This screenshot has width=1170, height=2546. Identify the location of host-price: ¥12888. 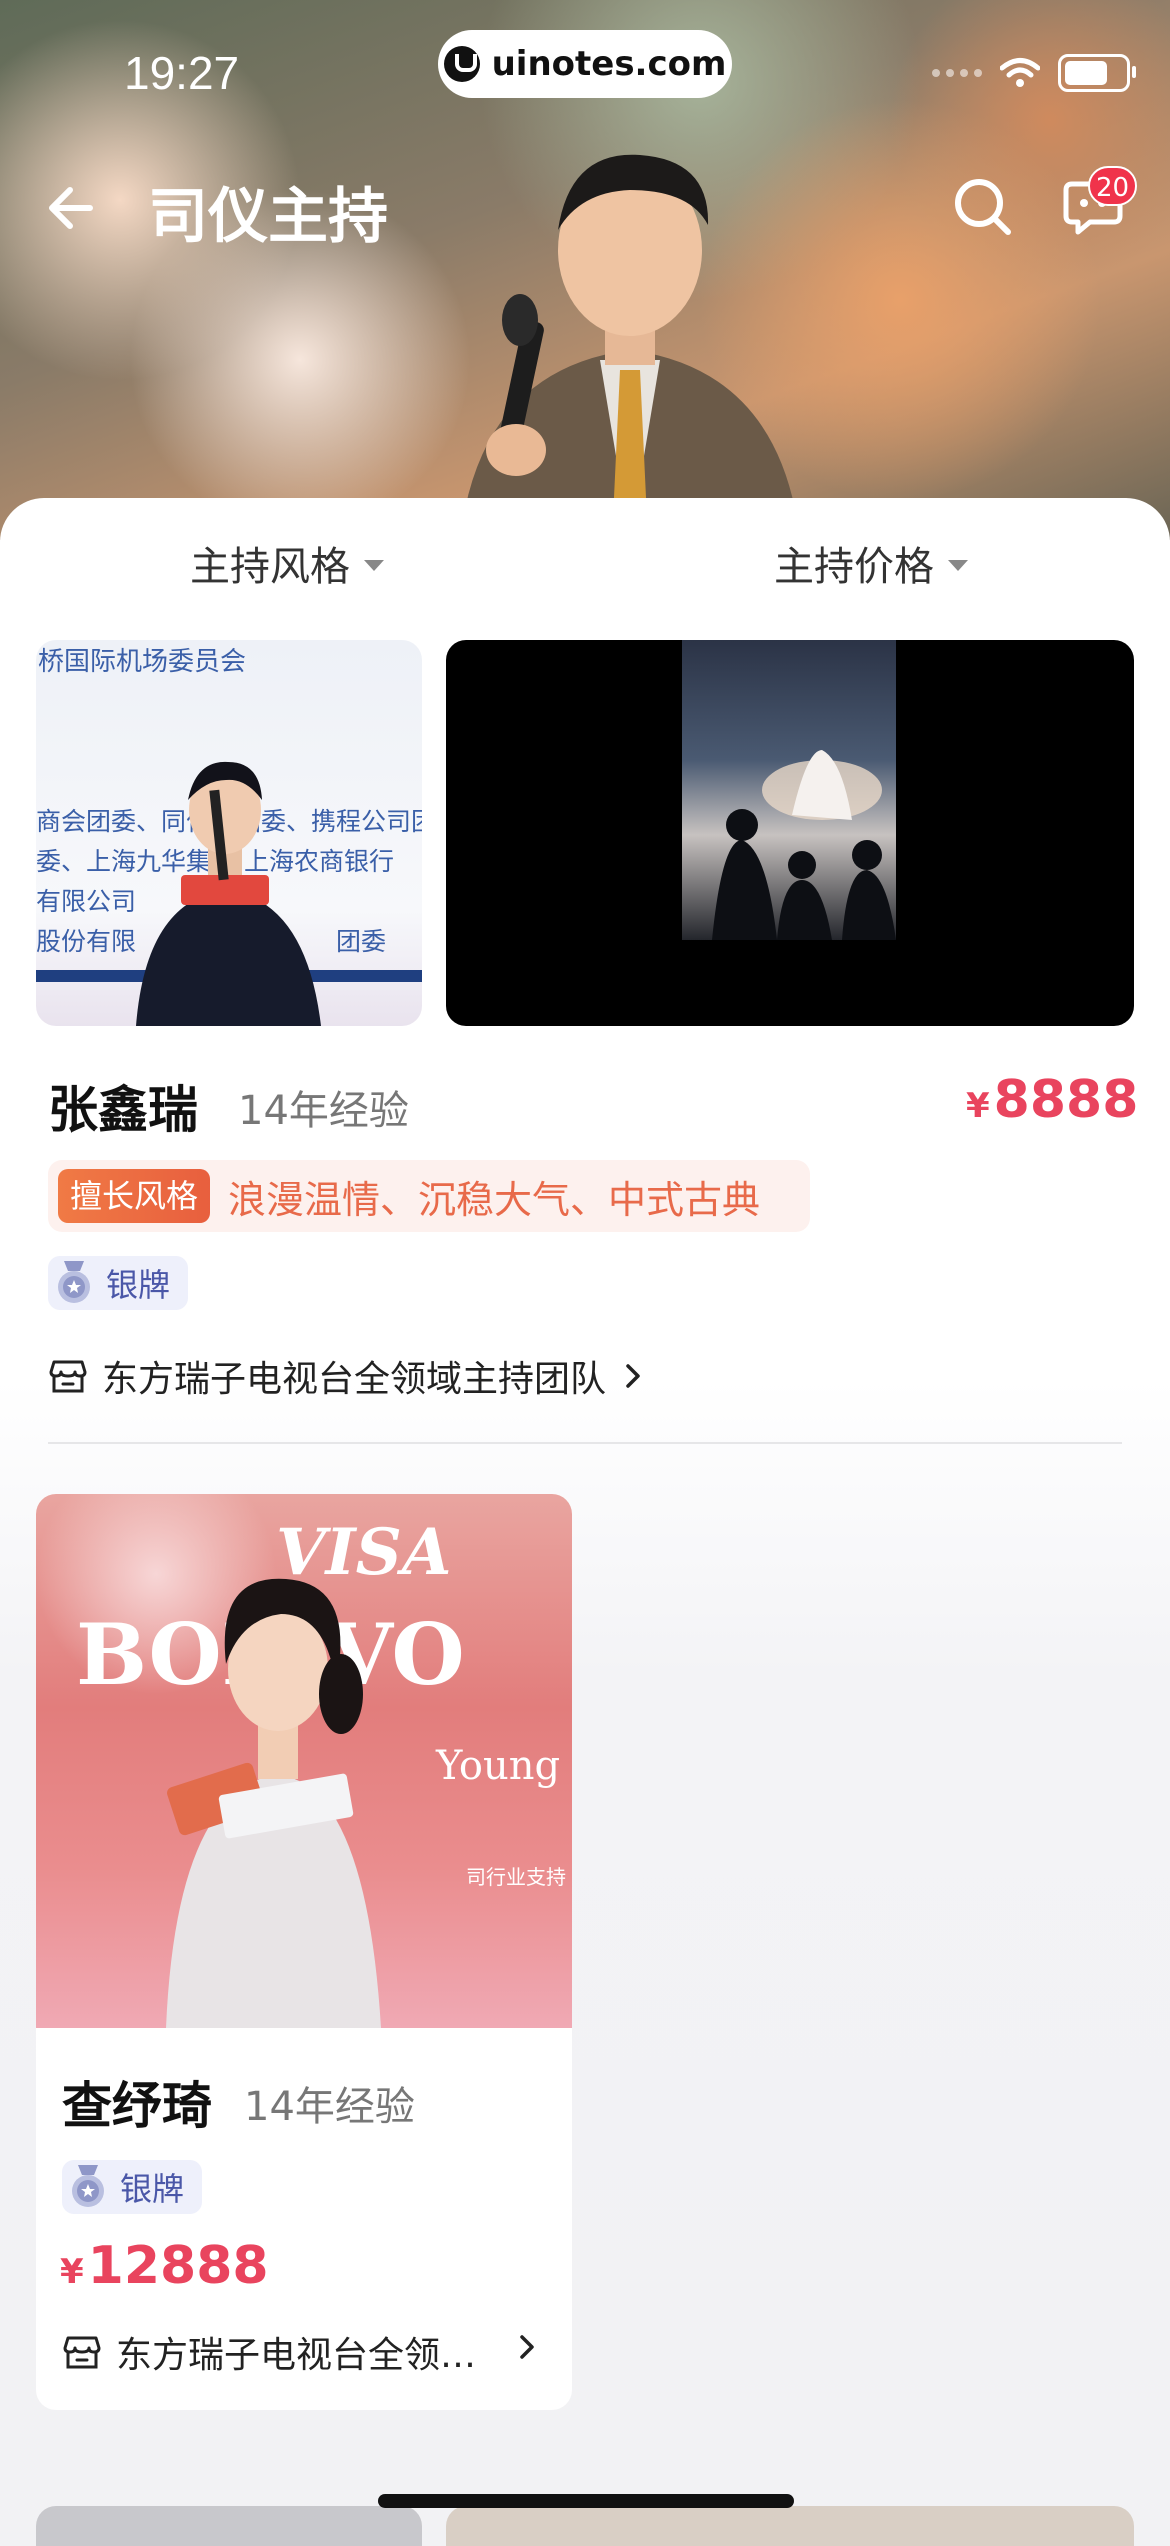
(164, 2266).